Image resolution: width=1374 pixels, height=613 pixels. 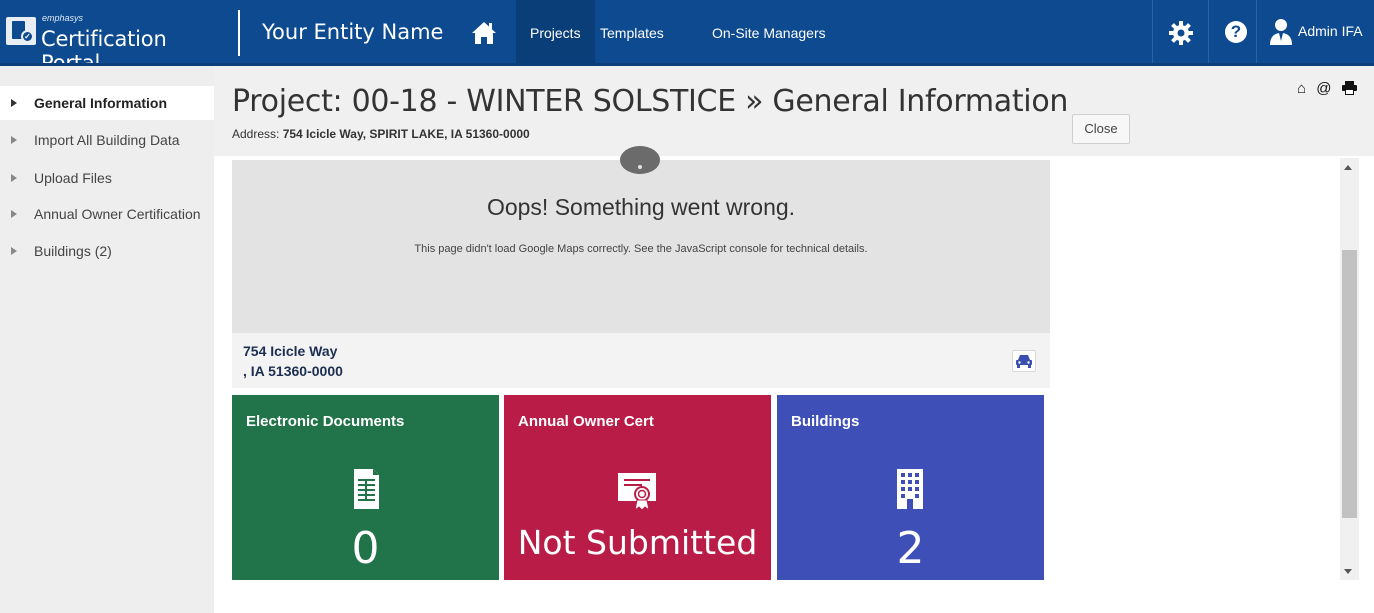 I want to click on sidebar-item-label: Import All Building Data, so click(x=107, y=140).